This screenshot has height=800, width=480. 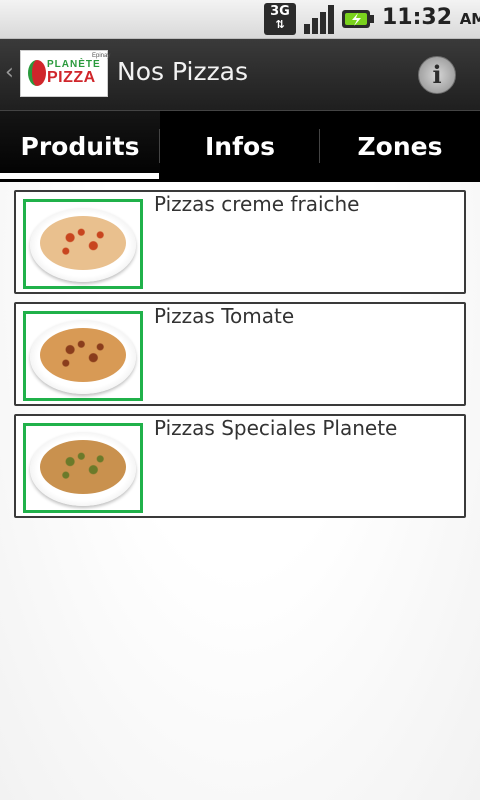 I want to click on pepper-logo-icon, so click(x=37, y=73).